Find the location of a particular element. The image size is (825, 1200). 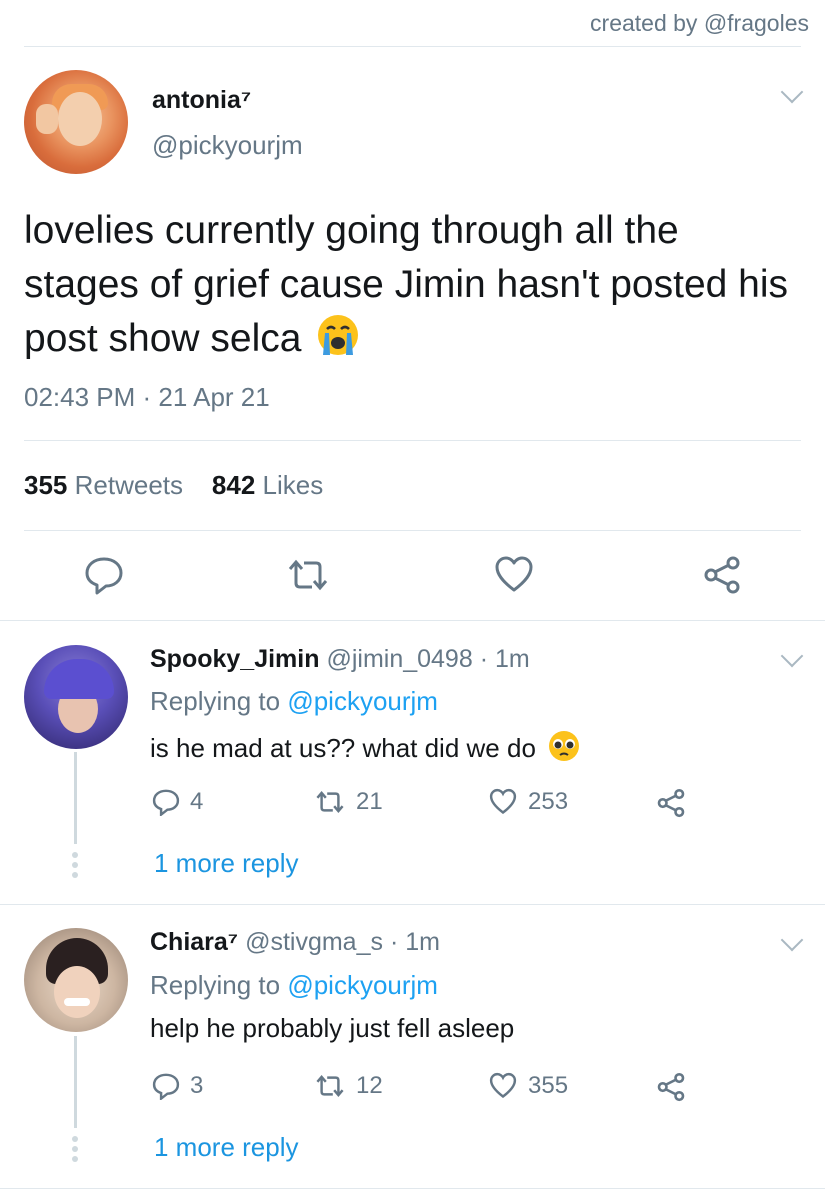

reply-text: is he mad at us?? what did we do is located at coordinates (365, 746).